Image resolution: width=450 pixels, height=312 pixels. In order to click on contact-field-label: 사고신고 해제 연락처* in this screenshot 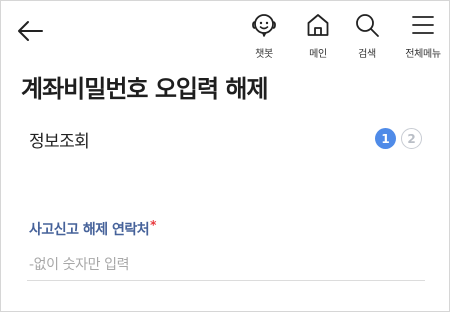, I will do `click(92, 228)`.